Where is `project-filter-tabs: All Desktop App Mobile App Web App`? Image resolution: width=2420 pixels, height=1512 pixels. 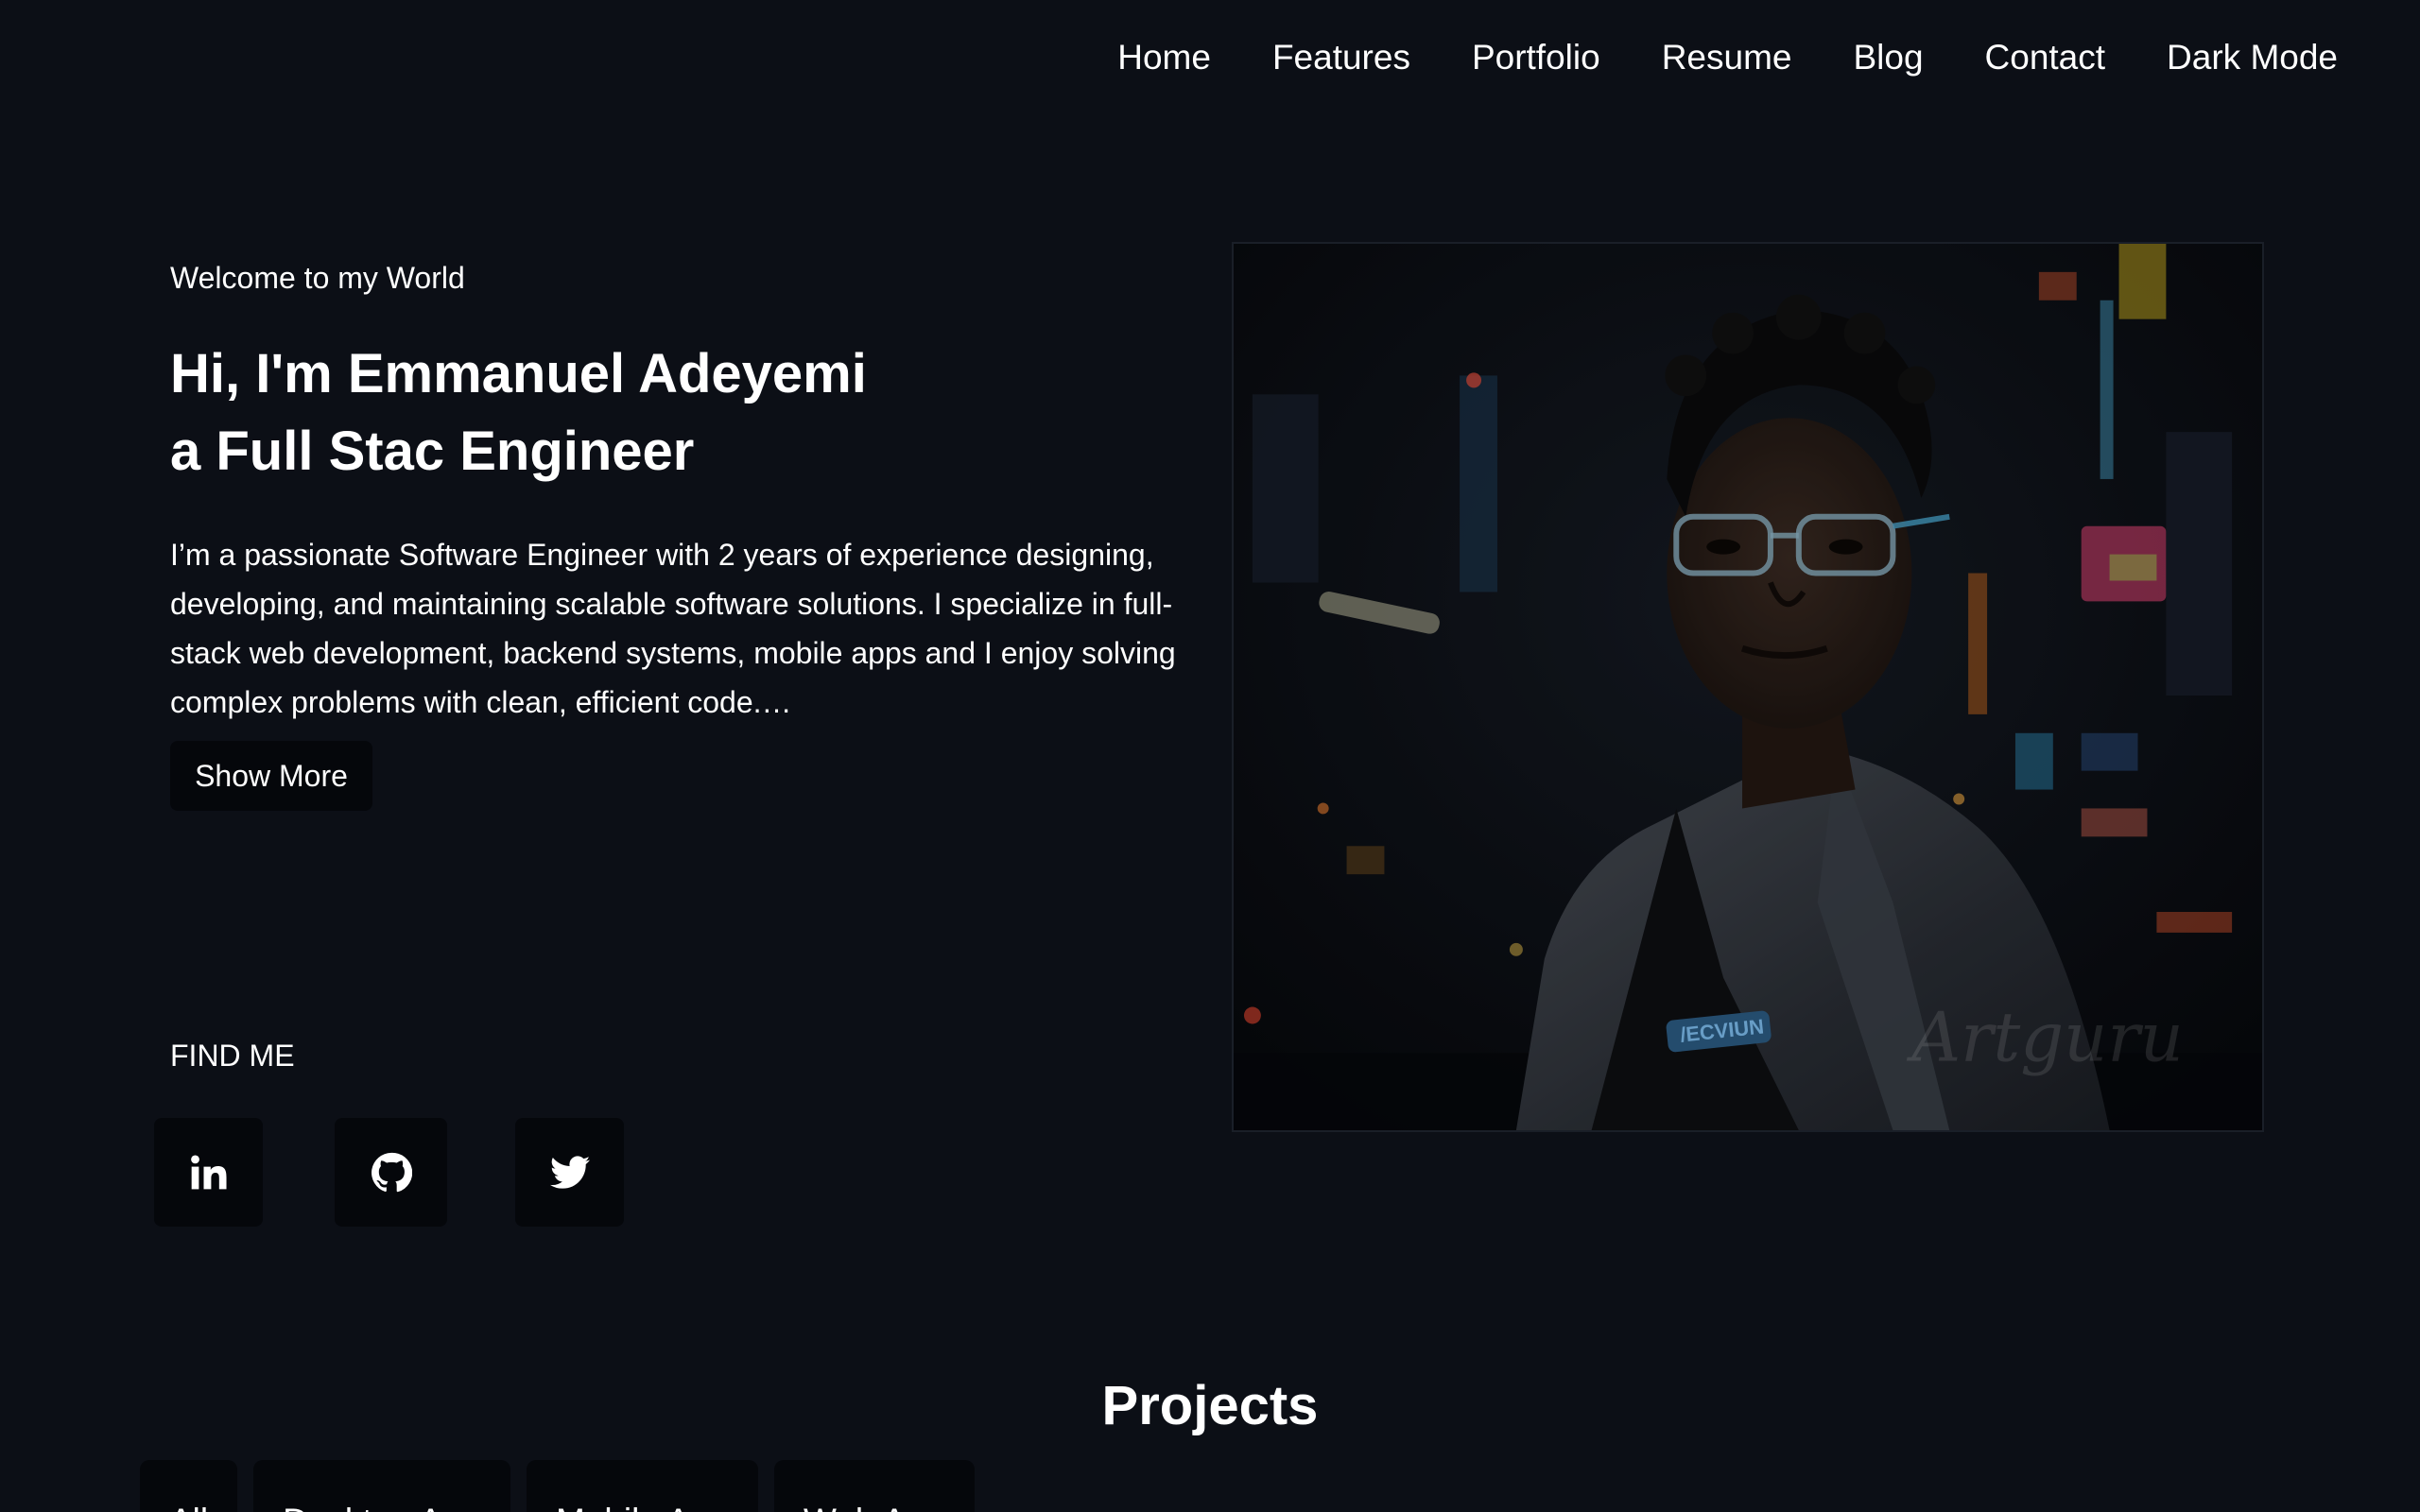 project-filter-tabs: All Desktop App Mobile App Web App is located at coordinates (557, 1486).